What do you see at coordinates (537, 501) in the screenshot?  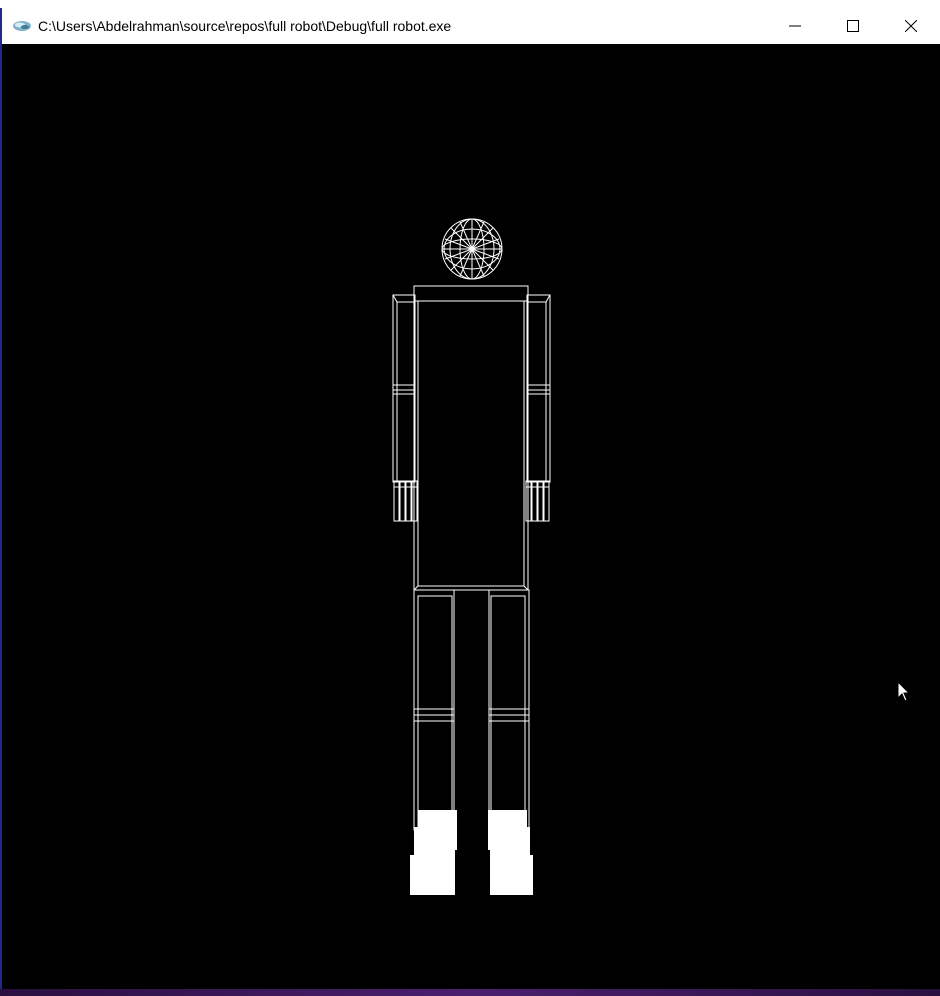 I see `robot-right-hand` at bounding box center [537, 501].